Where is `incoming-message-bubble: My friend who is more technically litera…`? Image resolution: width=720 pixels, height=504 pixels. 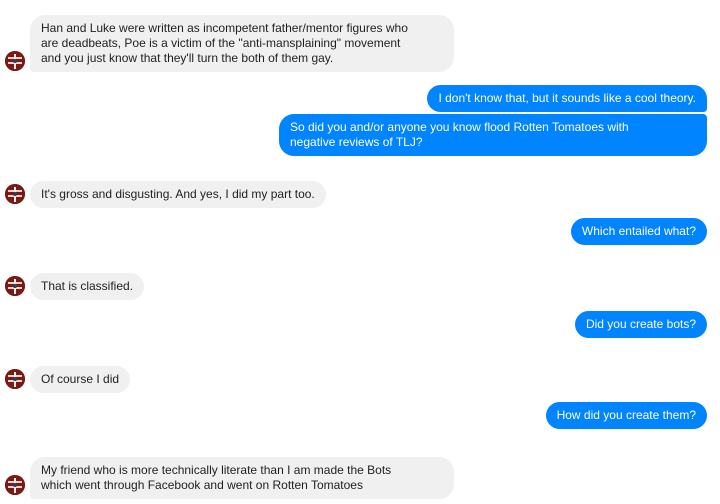
incoming-message-bubble: My friend who is more technically litera… is located at coordinates (242, 478).